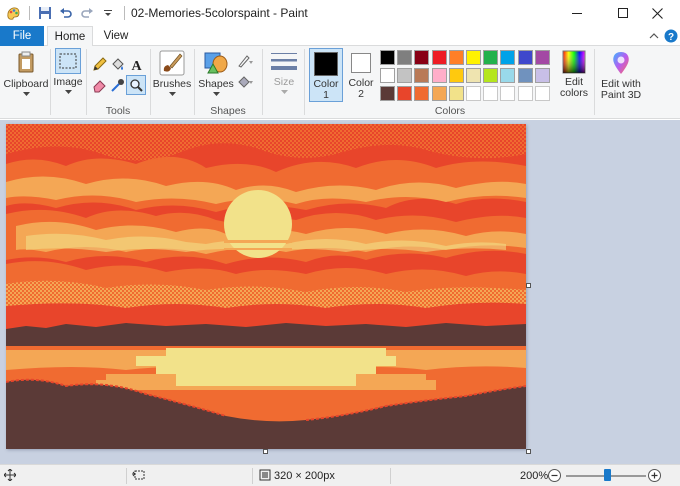  I want to click on image-label: Image, so click(68, 82).